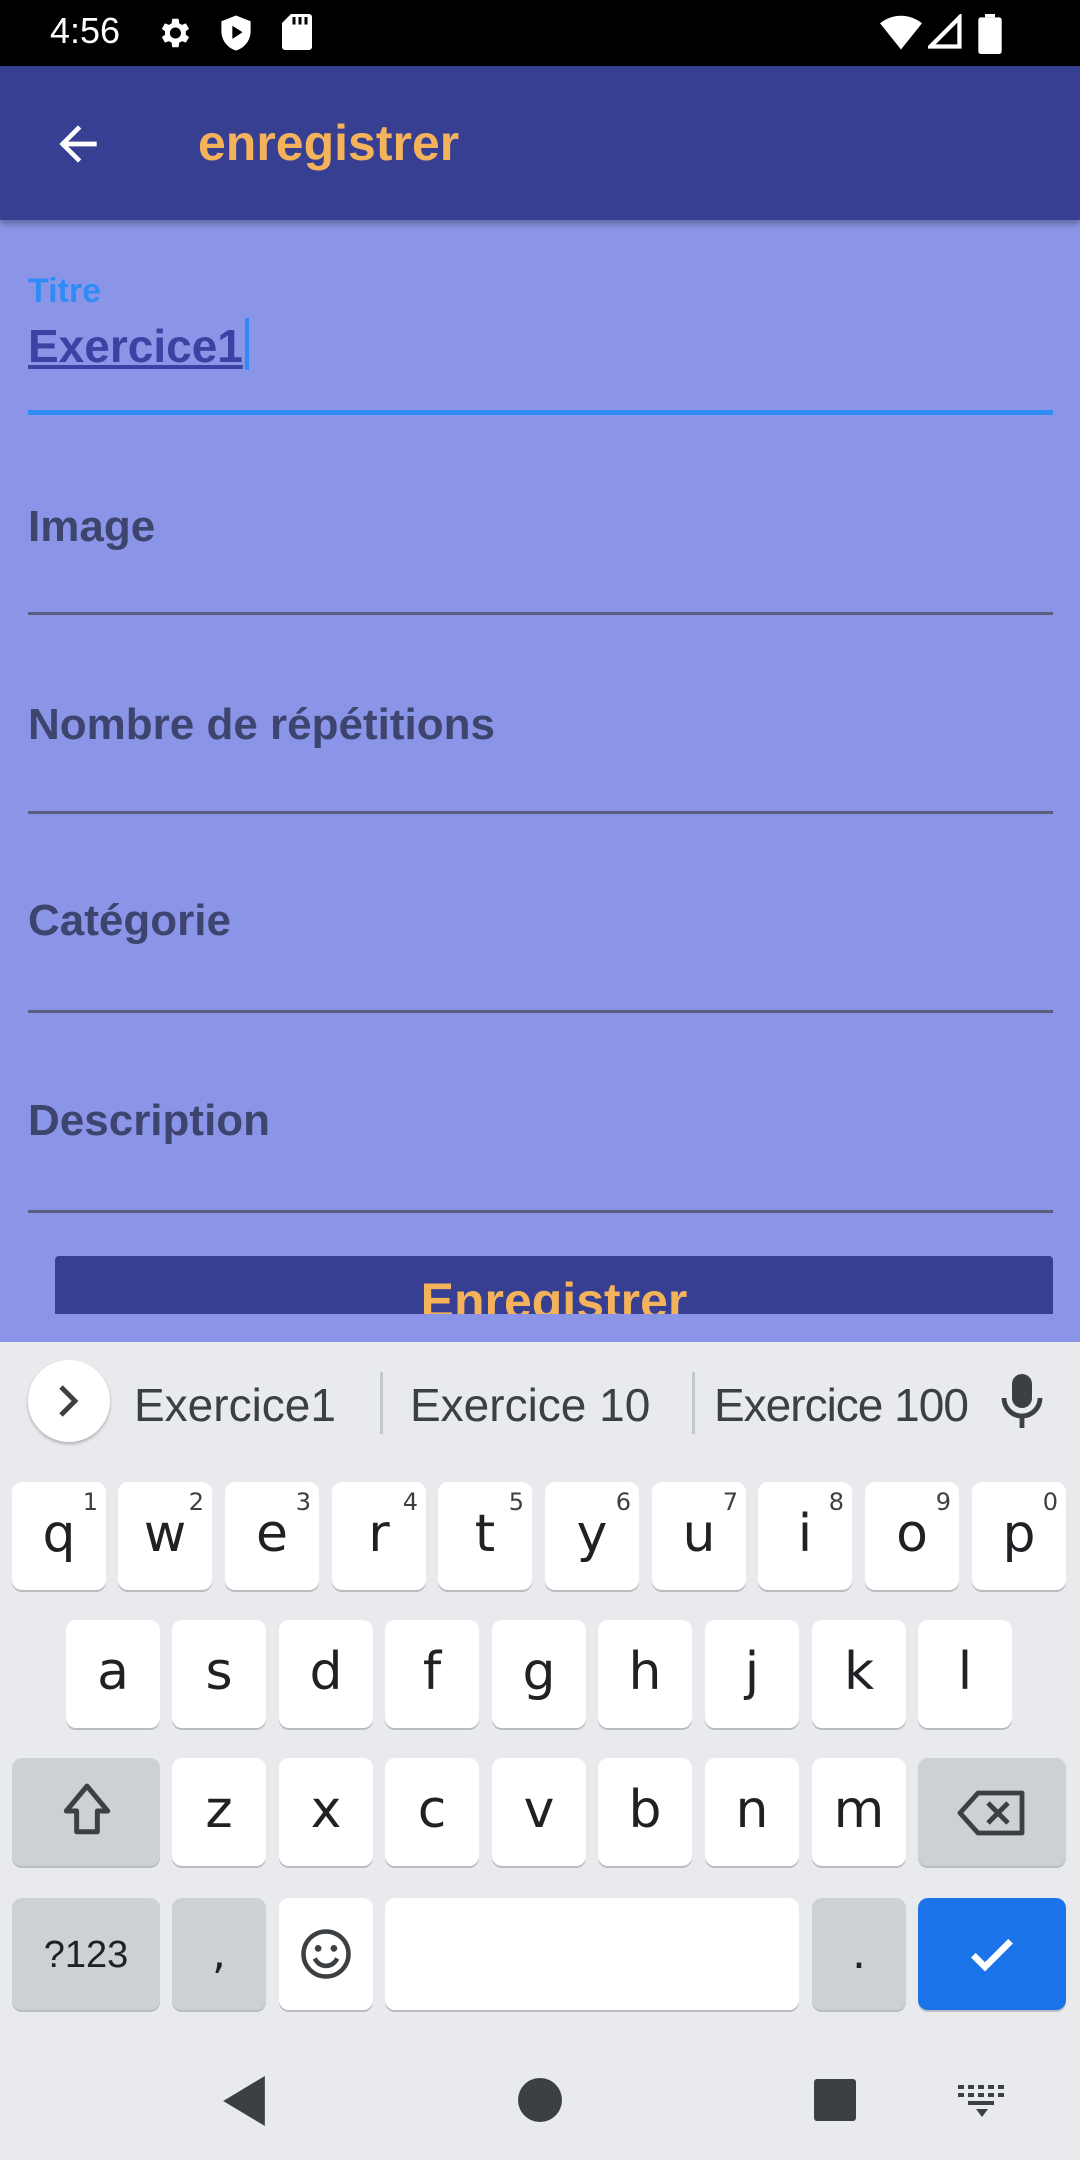  What do you see at coordinates (87, 1809) in the screenshot?
I see `shift-icon` at bounding box center [87, 1809].